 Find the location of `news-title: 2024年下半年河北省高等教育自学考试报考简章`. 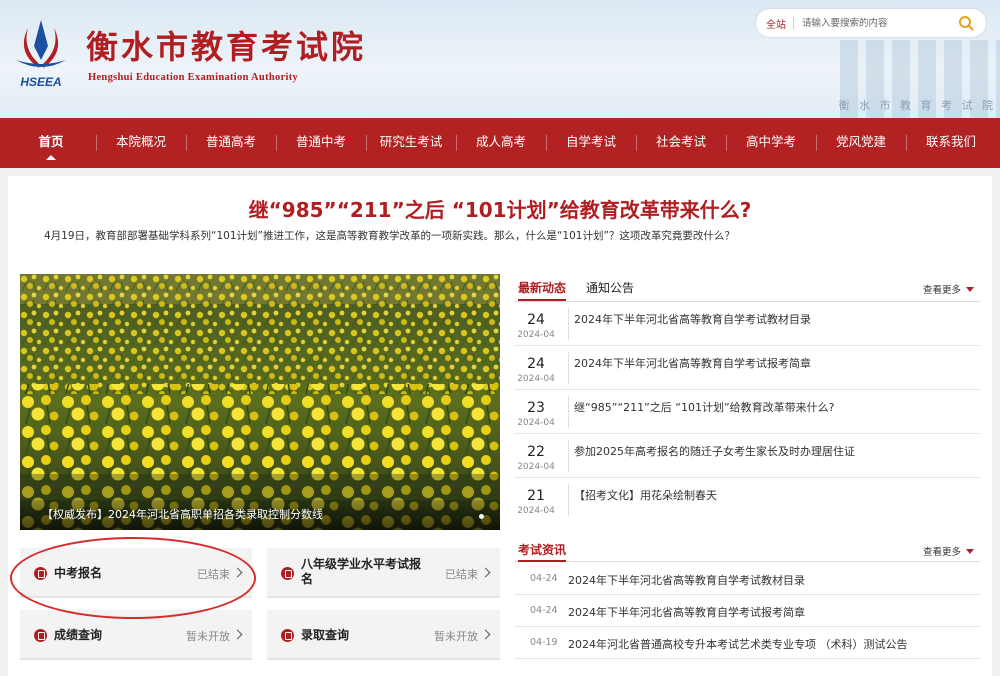

news-title: 2024年下半年河北省高等教育自学考试报考简章 is located at coordinates (692, 363).